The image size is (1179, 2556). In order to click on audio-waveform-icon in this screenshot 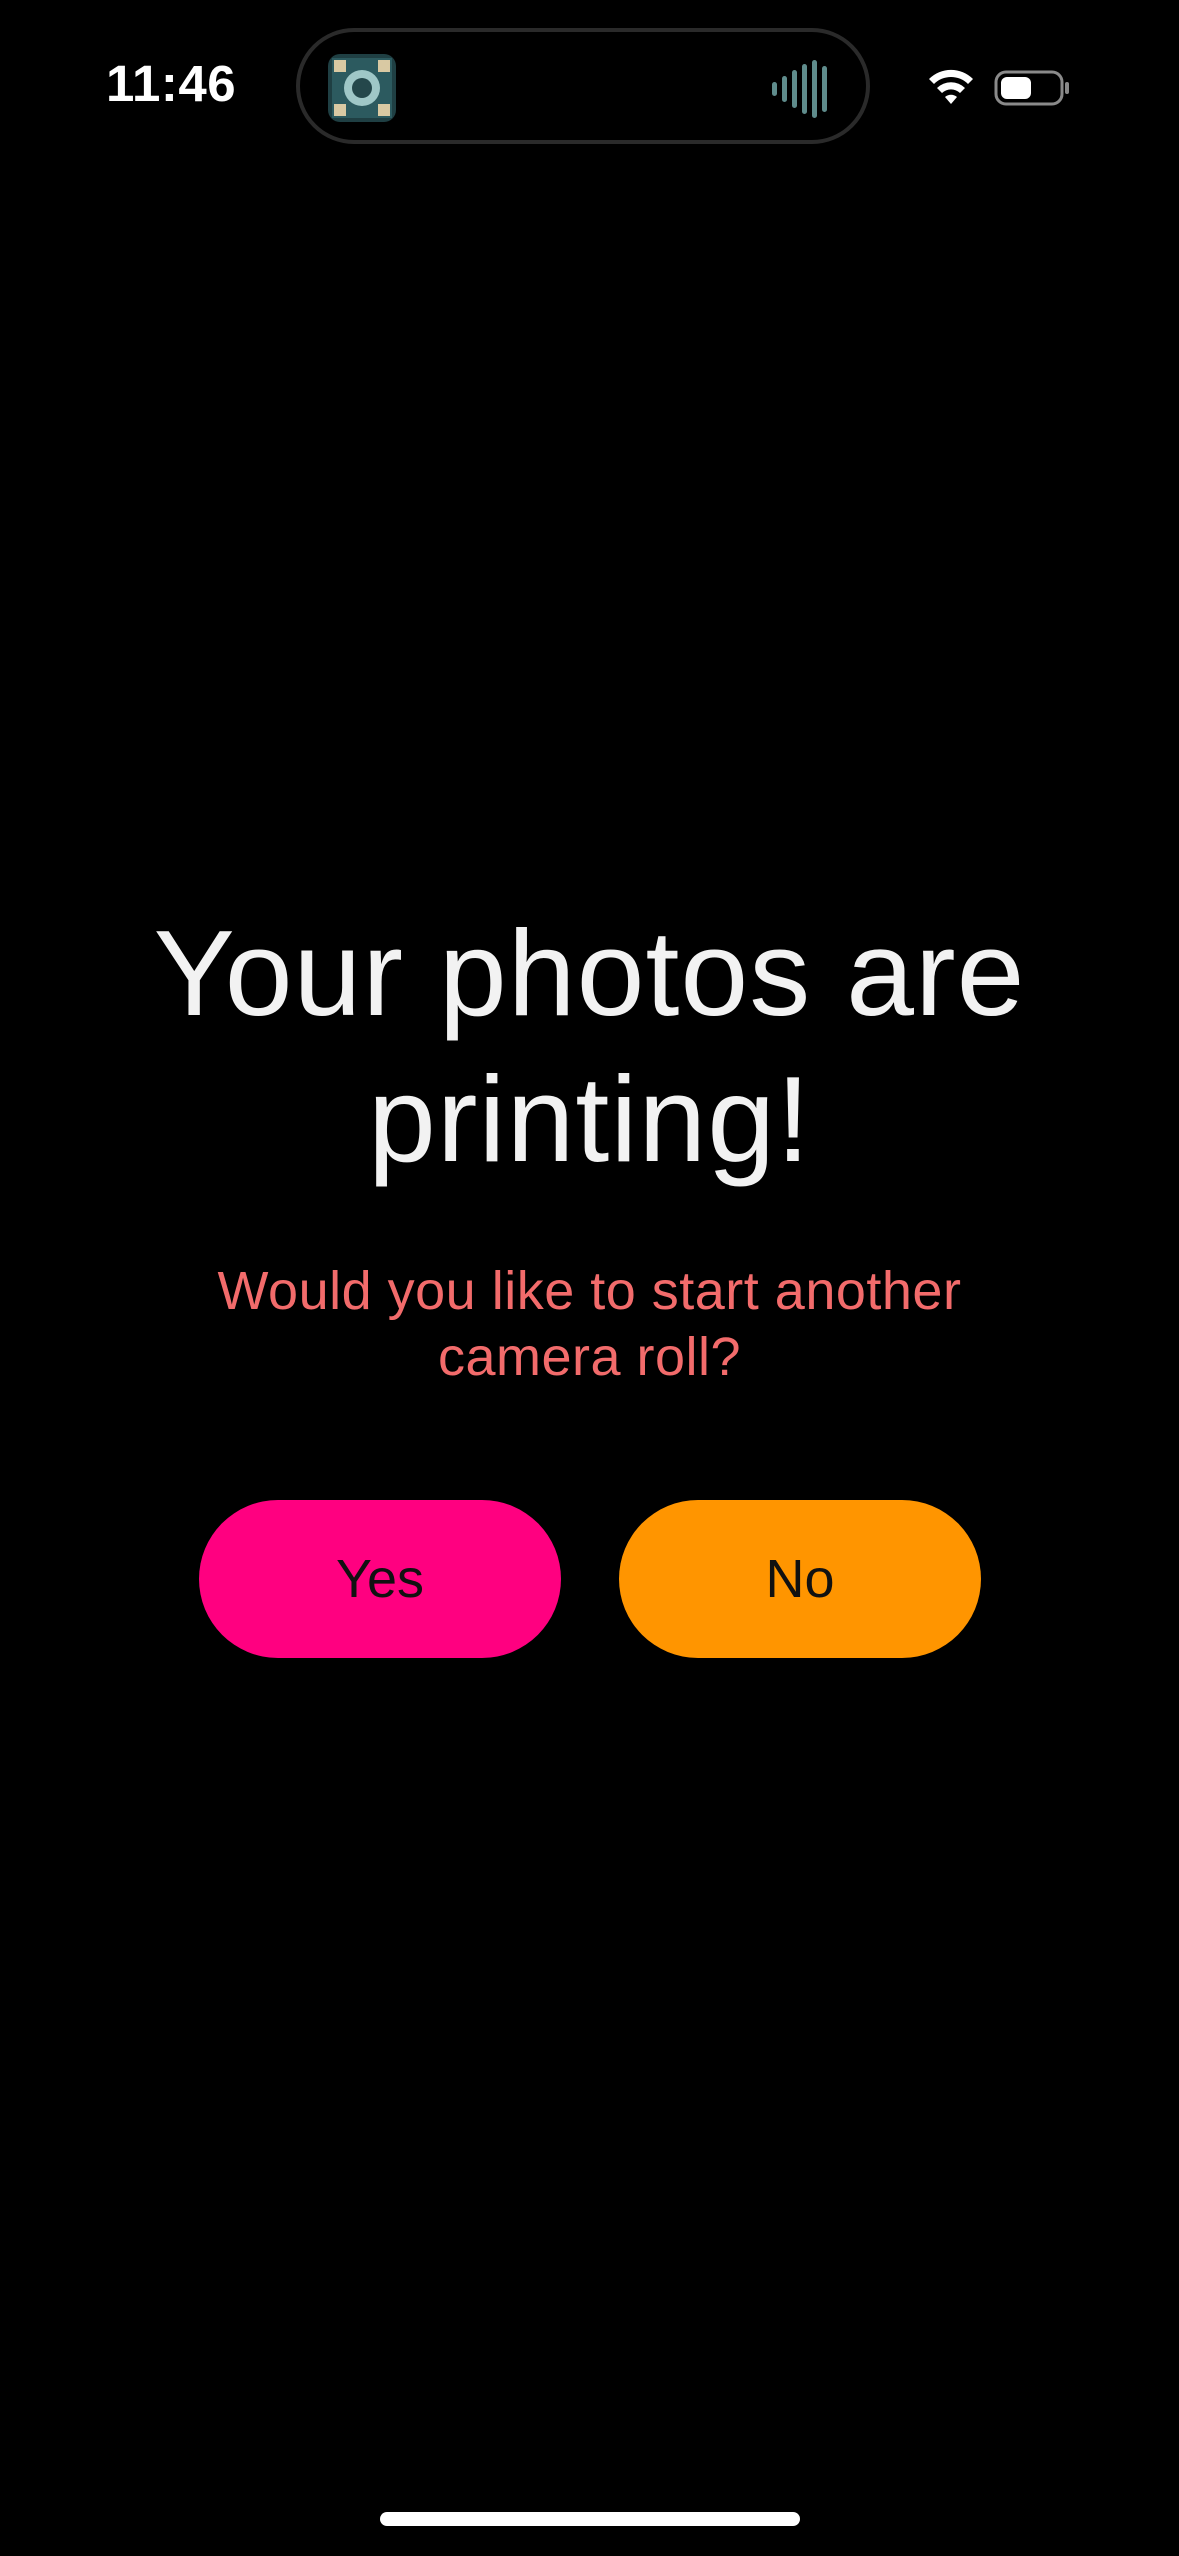, I will do `click(803, 89)`.